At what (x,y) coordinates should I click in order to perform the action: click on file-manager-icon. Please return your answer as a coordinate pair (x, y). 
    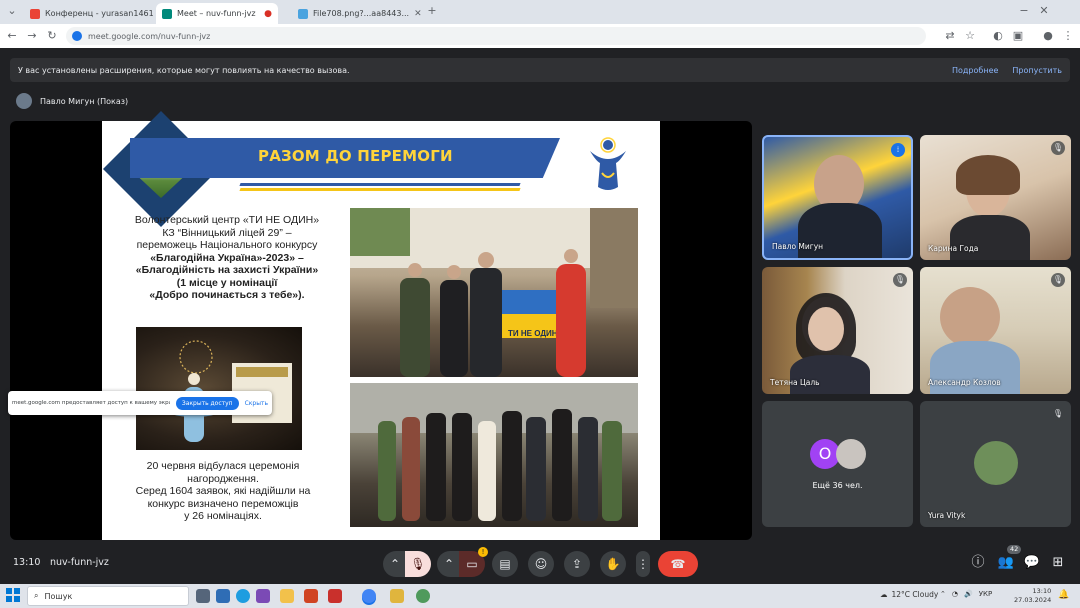
    Looking at the image, I should click on (397, 596).